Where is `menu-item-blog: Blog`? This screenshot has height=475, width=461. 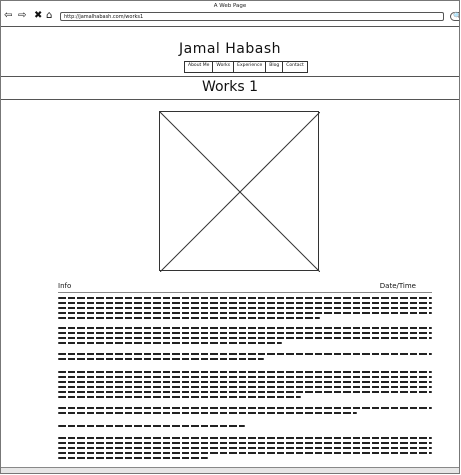 menu-item-blog: Blog is located at coordinates (275, 67).